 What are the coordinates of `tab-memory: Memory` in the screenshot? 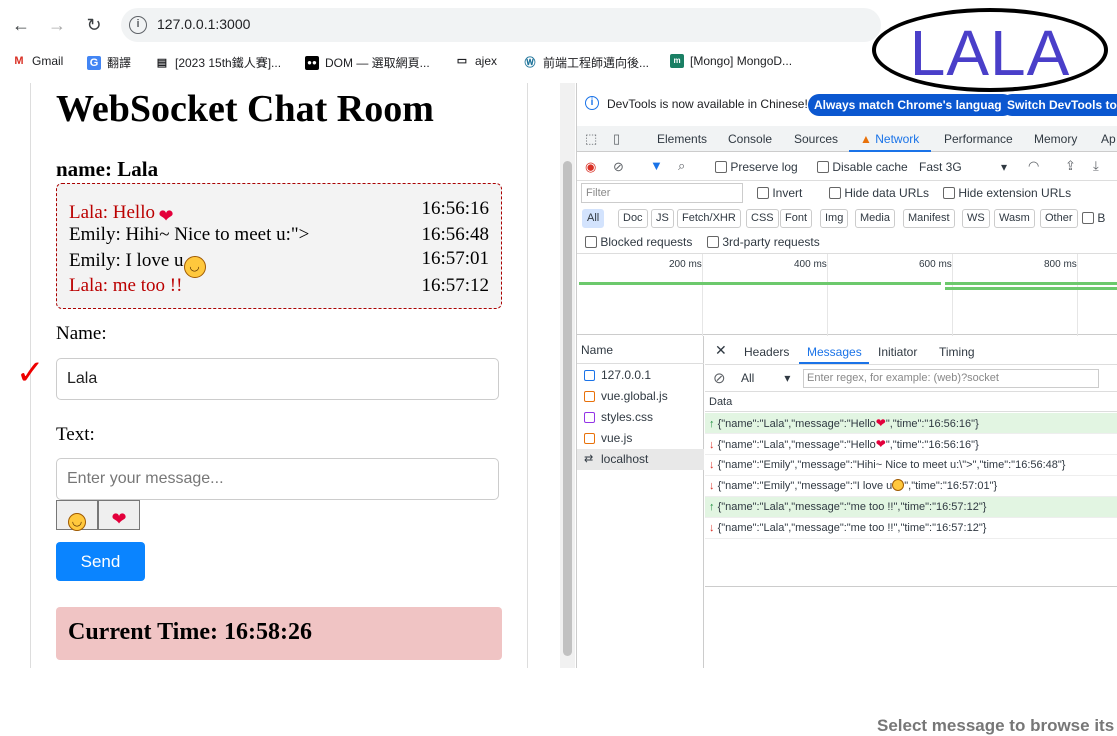 It's located at (1055, 139).